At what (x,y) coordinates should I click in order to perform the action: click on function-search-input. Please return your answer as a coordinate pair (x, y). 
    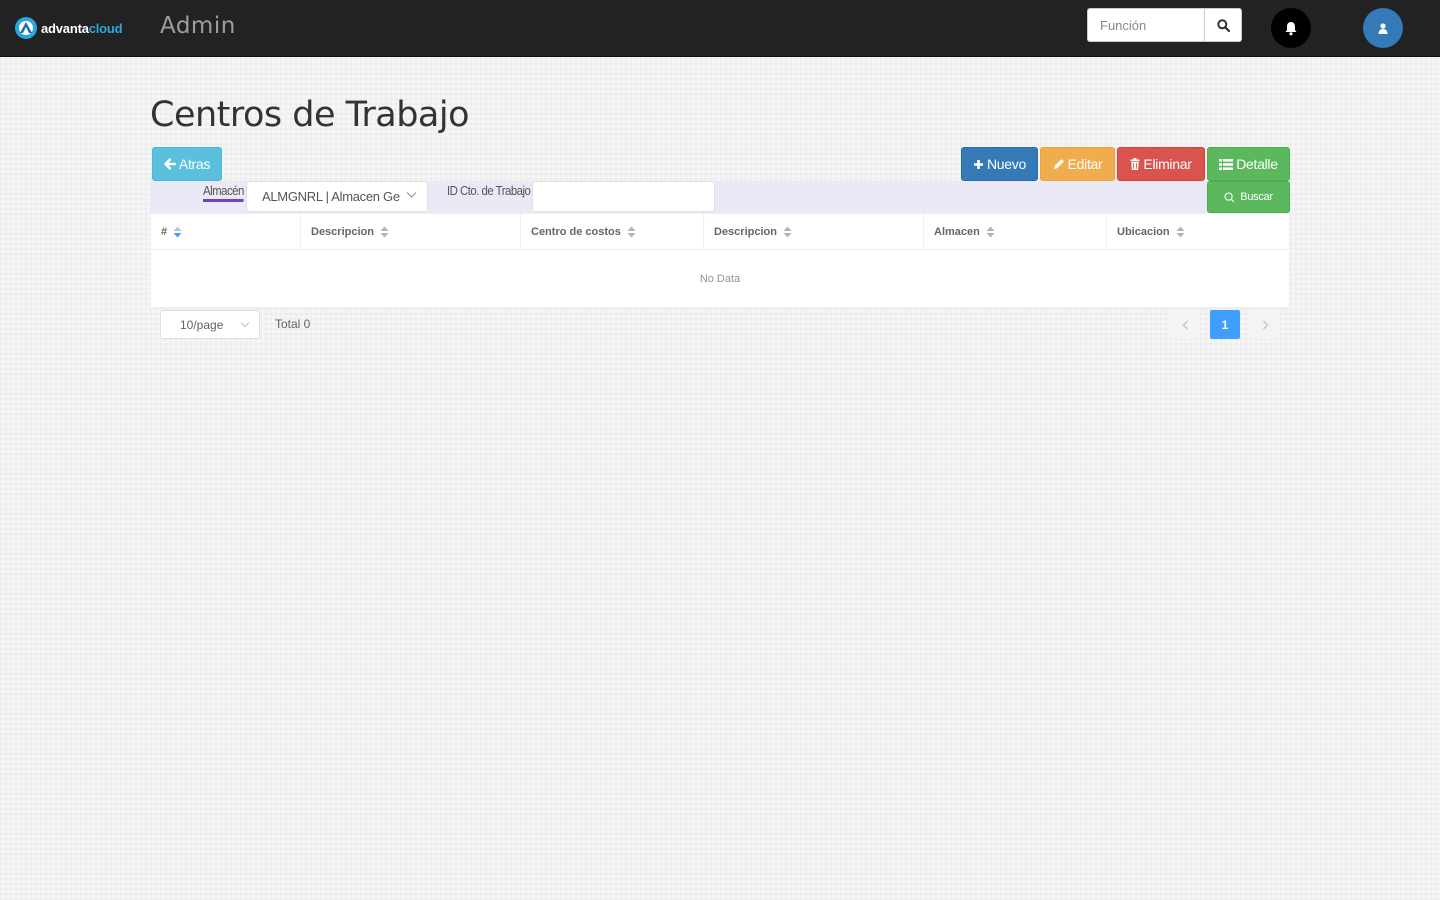
    Looking at the image, I should click on (1145, 25).